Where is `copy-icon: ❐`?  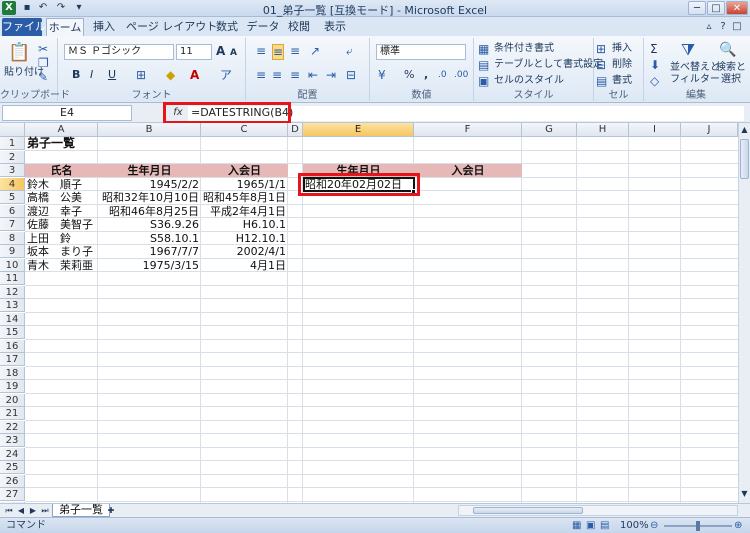 copy-icon: ❐ is located at coordinates (43, 63).